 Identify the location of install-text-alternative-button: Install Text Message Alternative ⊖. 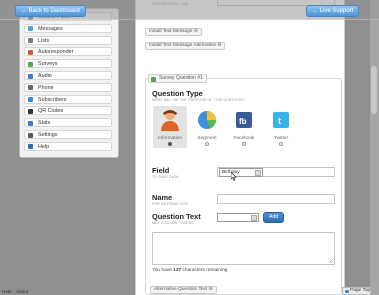
(185, 46).